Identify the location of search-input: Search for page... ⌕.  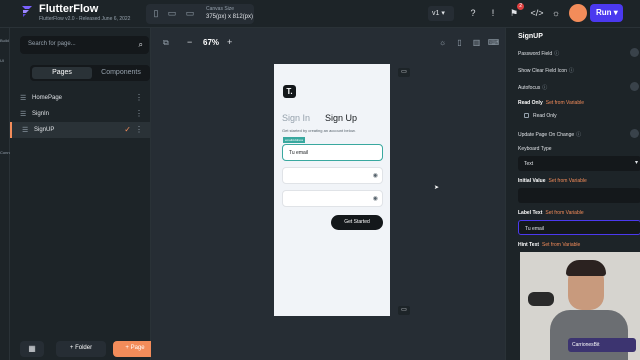
(84, 45).